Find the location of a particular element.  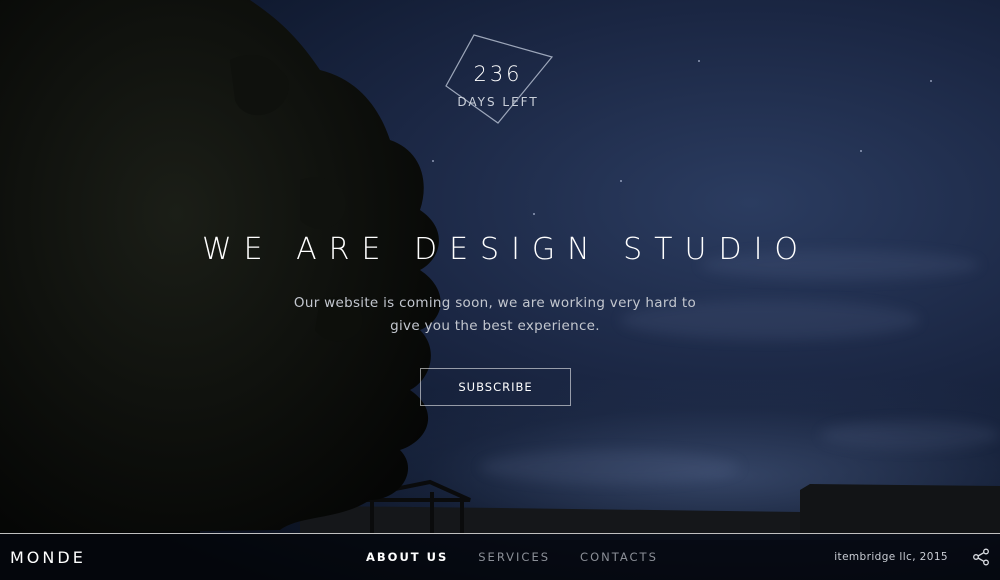

nav-item-services: SERVICES is located at coordinates (514, 557).